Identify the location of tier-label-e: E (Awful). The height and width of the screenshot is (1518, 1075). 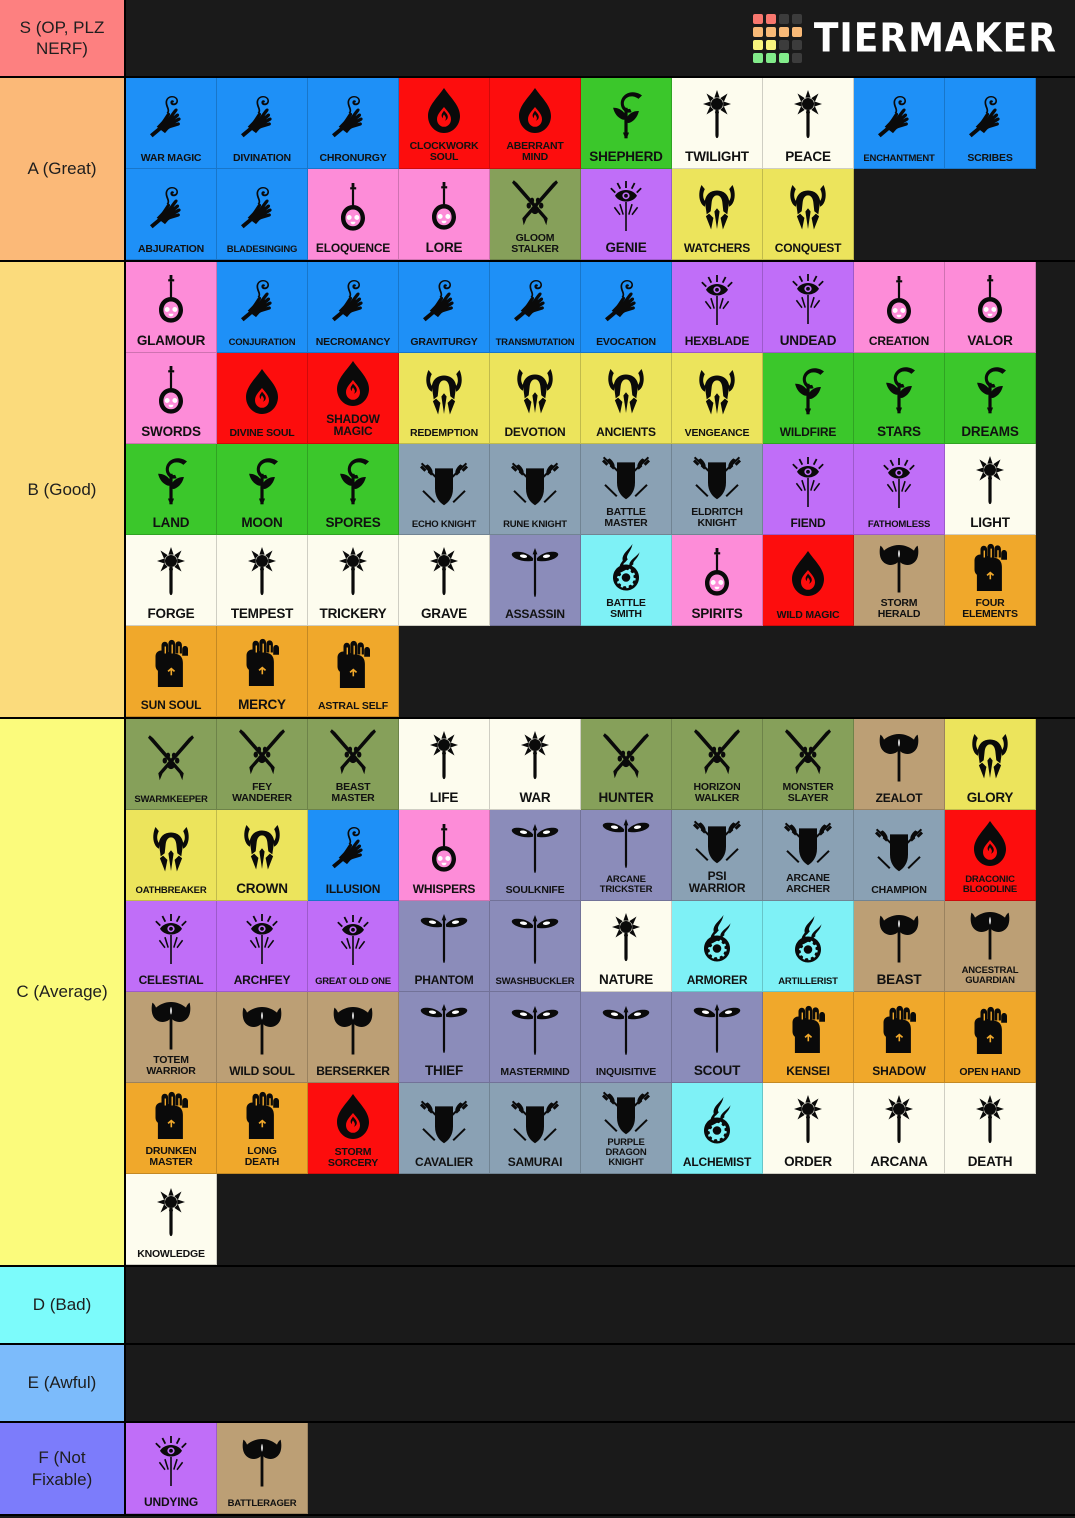
(63, 1383).